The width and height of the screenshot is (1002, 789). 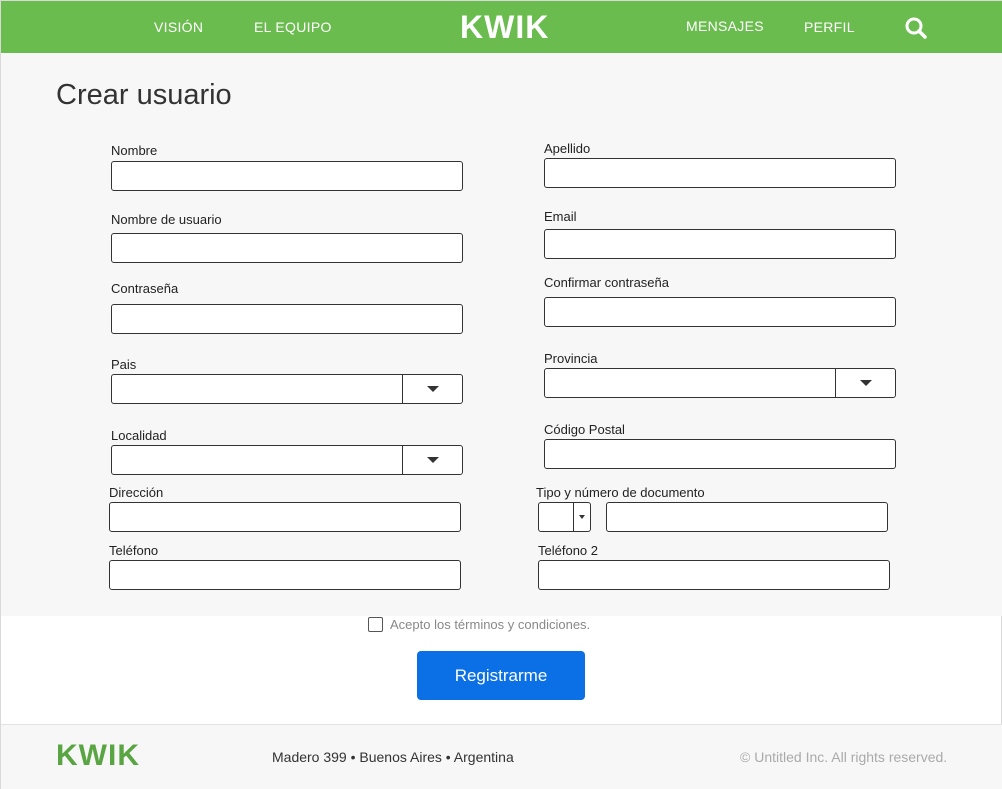 What do you see at coordinates (393, 757) in the screenshot?
I see `footer-address: Madero 399 • Buenos Aires • Argentina` at bounding box center [393, 757].